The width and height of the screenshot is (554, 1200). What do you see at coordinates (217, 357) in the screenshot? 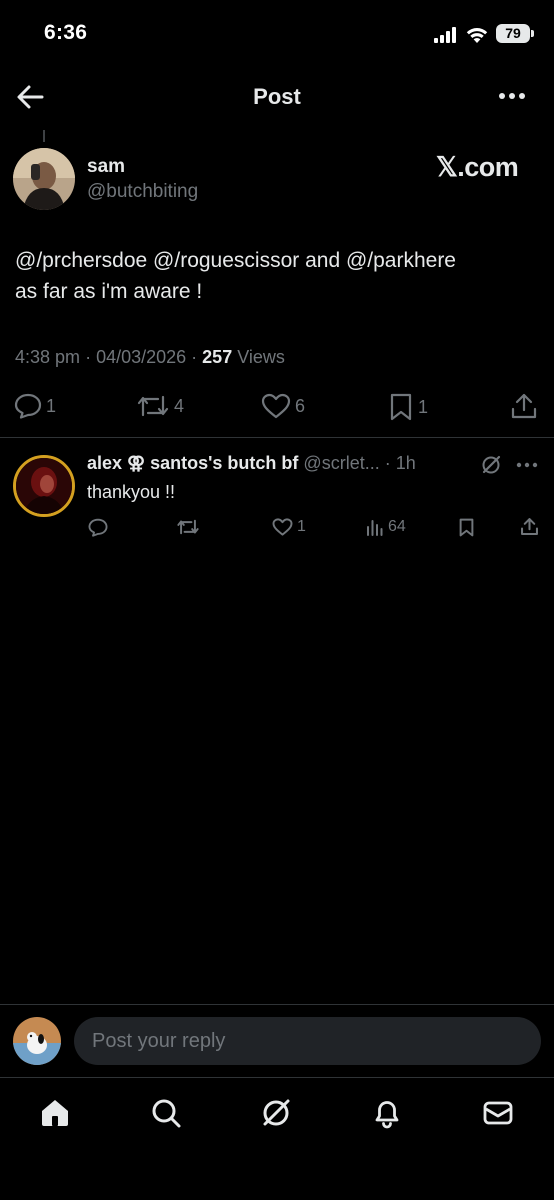
I see `views-count: 257` at bounding box center [217, 357].